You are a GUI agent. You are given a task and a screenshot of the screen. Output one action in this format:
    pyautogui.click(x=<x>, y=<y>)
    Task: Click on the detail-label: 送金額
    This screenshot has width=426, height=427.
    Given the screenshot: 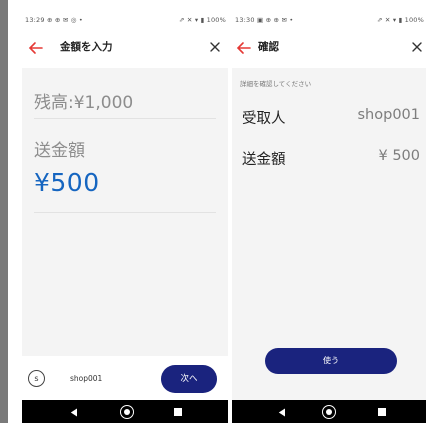 What is the action you would take?
    pyautogui.click(x=264, y=160)
    